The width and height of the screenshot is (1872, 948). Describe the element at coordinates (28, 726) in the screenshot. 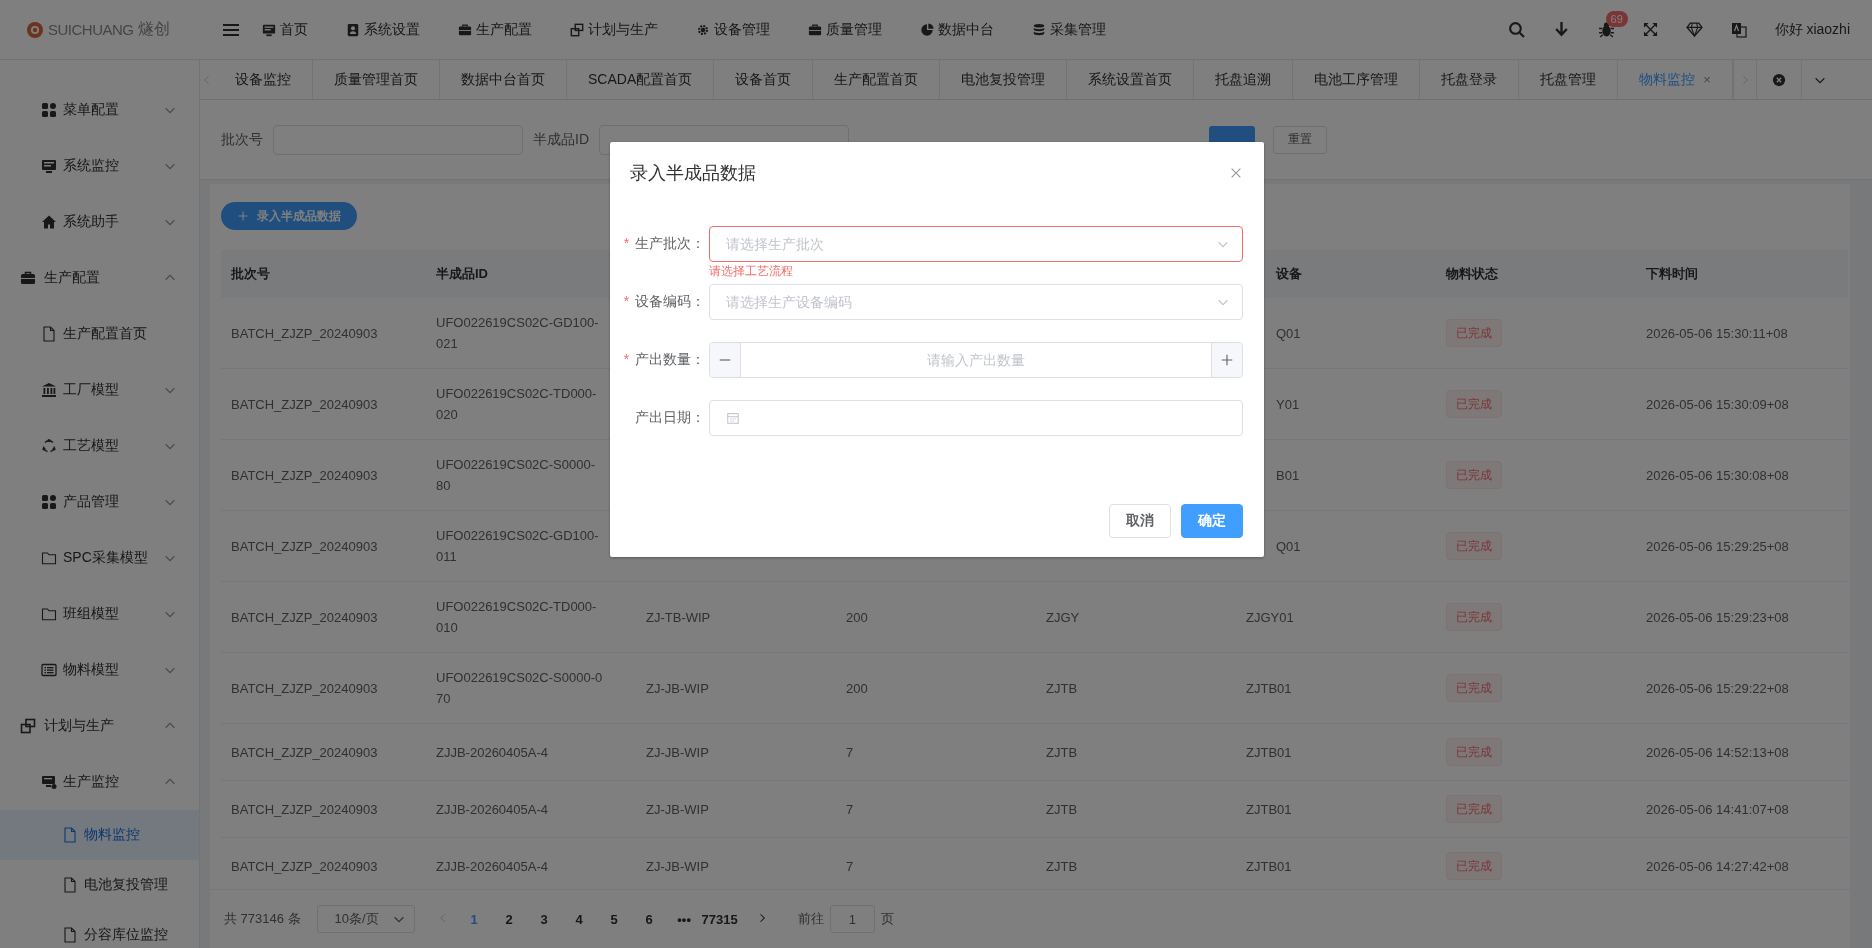

I see `windows-icon` at that location.